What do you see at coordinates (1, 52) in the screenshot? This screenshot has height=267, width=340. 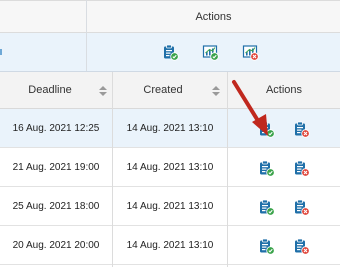 I see `row-expand-caret` at bounding box center [1, 52].